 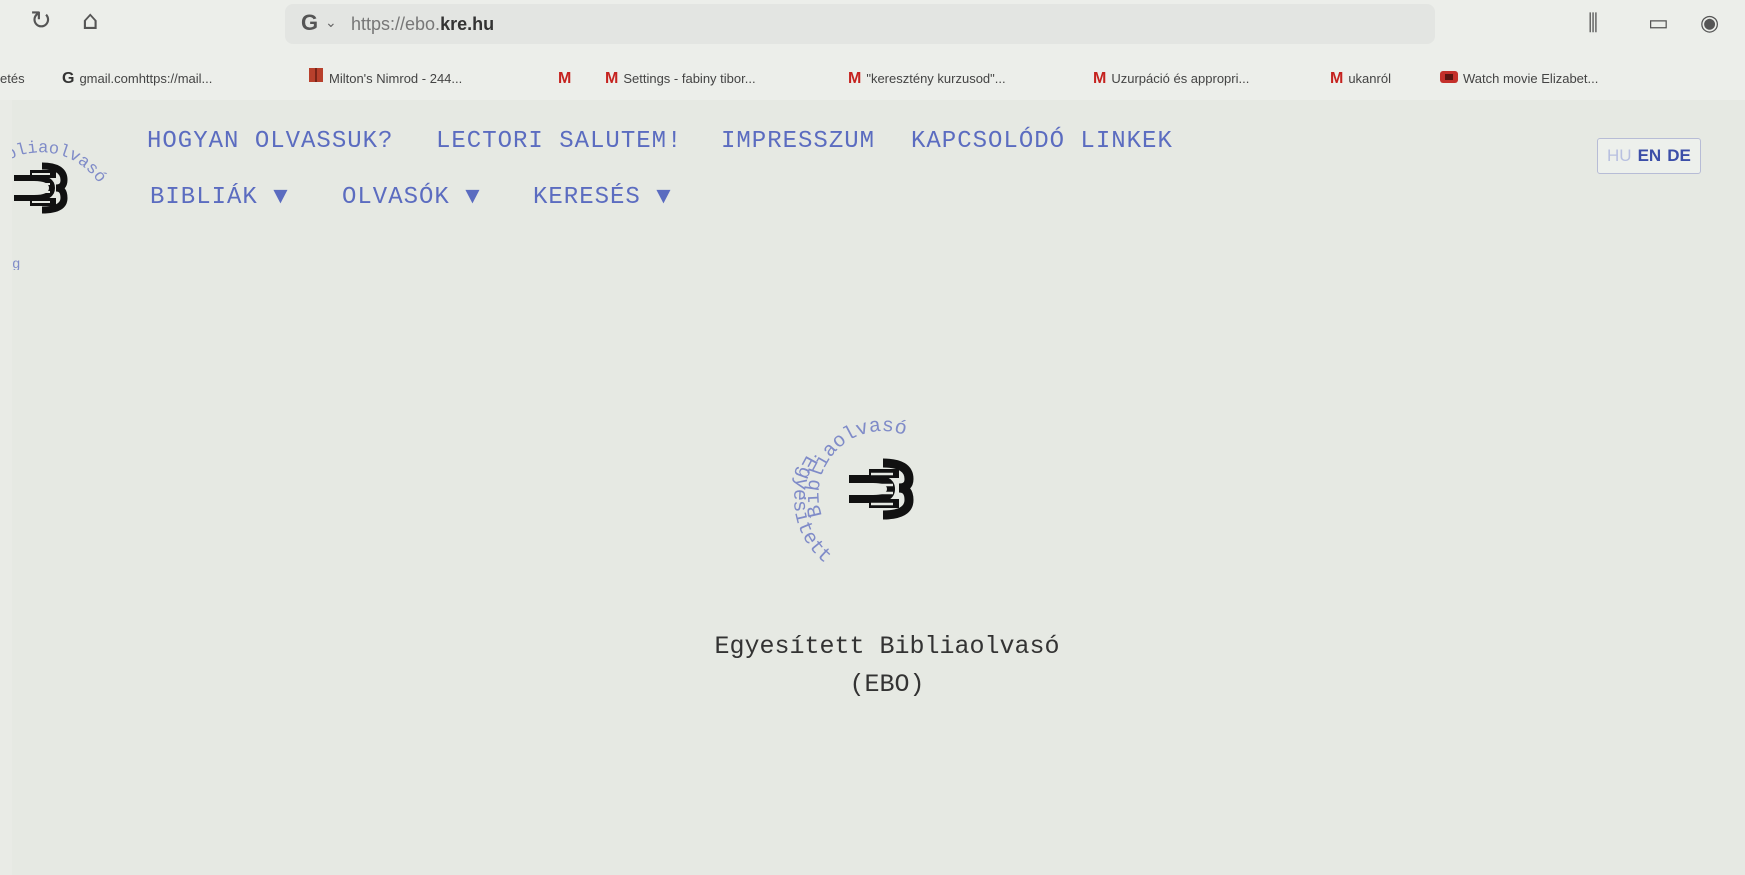 I want to click on bookmark-gmail-m: M, so click(x=567, y=79).